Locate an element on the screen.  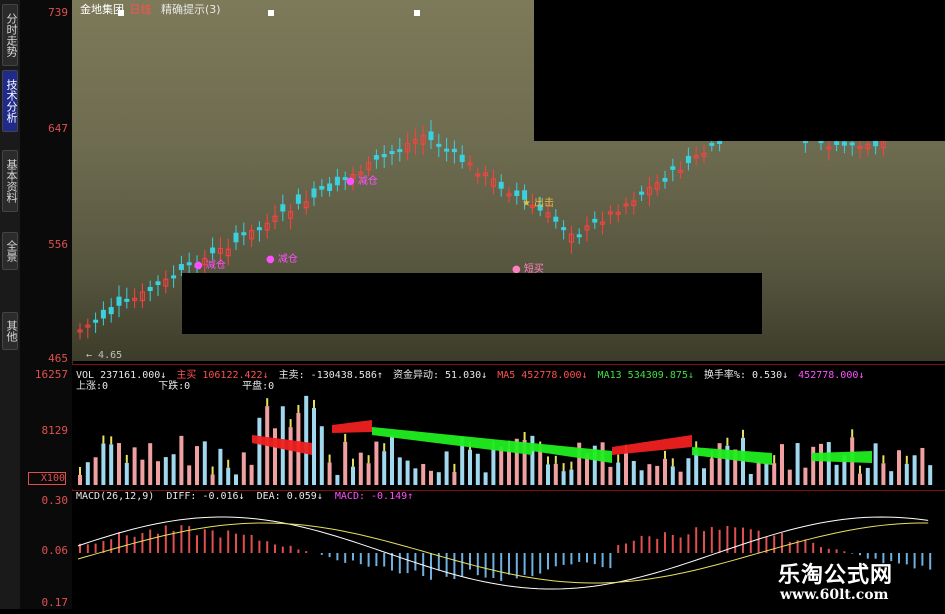
signal-sell-3: ● 减仓 is located at coordinates (362, 181).